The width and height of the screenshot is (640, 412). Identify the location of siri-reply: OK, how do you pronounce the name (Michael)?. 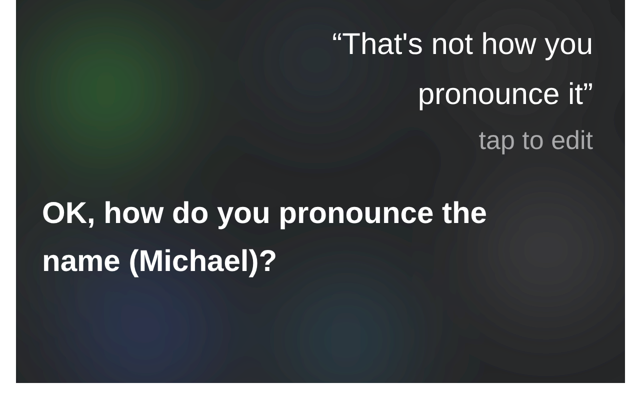
(265, 238).